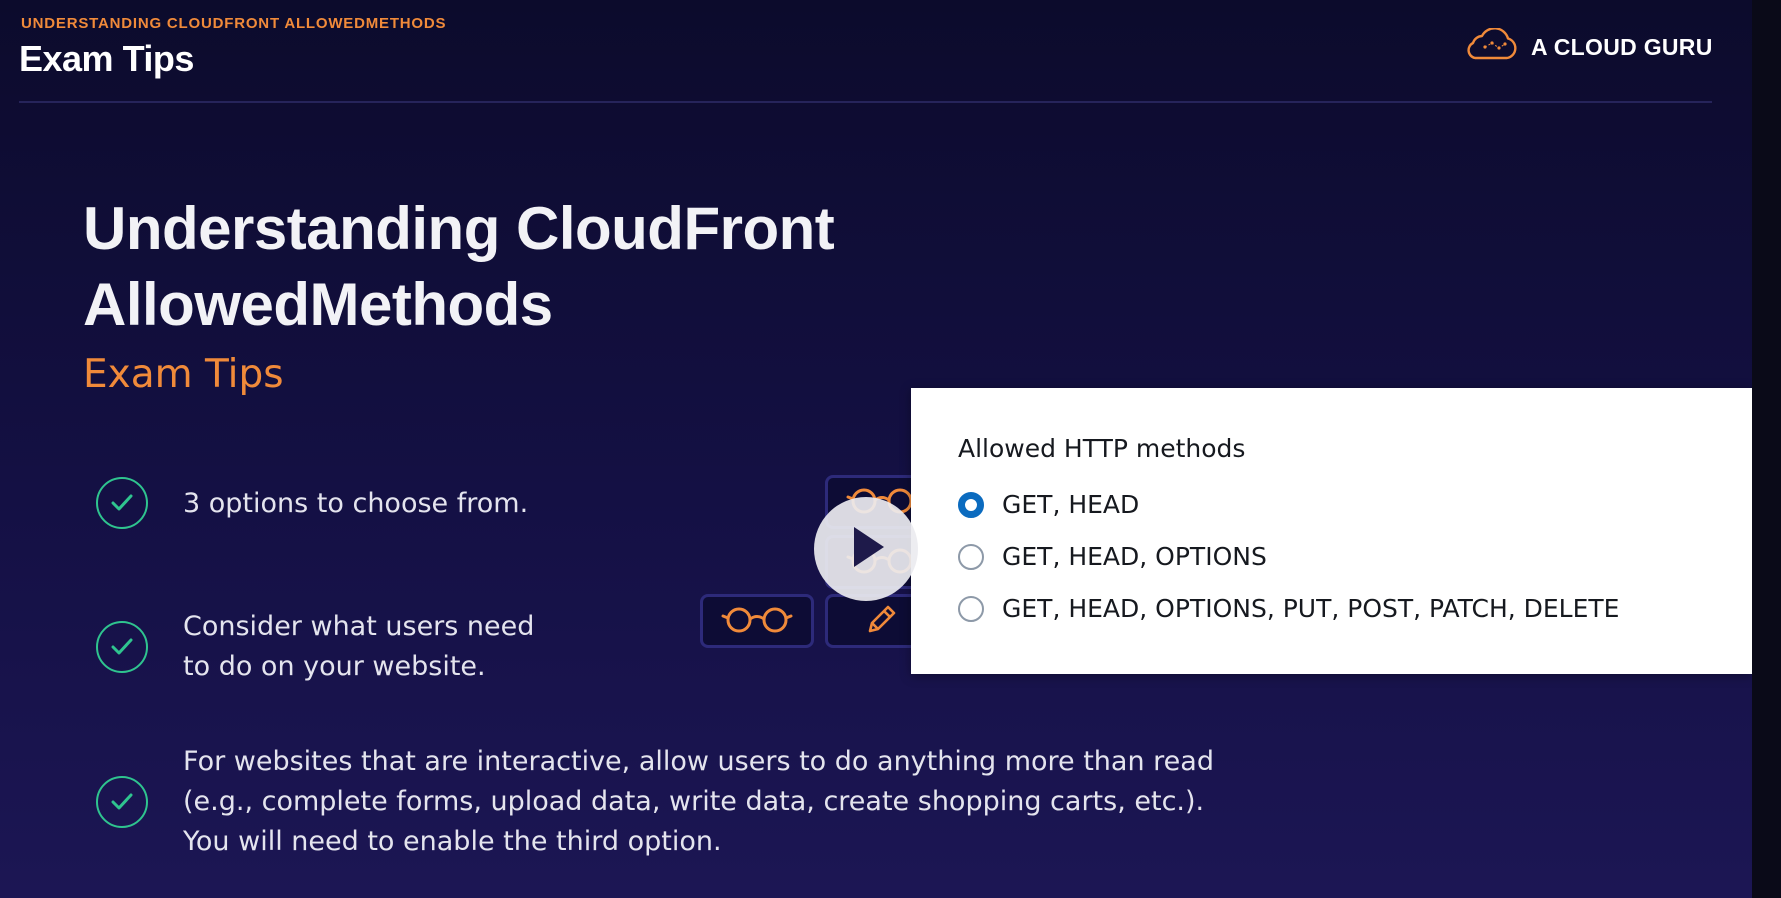 The height and width of the screenshot is (898, 1781). What do you see at coordinates (459, 228) in the screenshot?
I see `slide-title-line1: Understanding CloudFront` at bounding box center [459, 228].